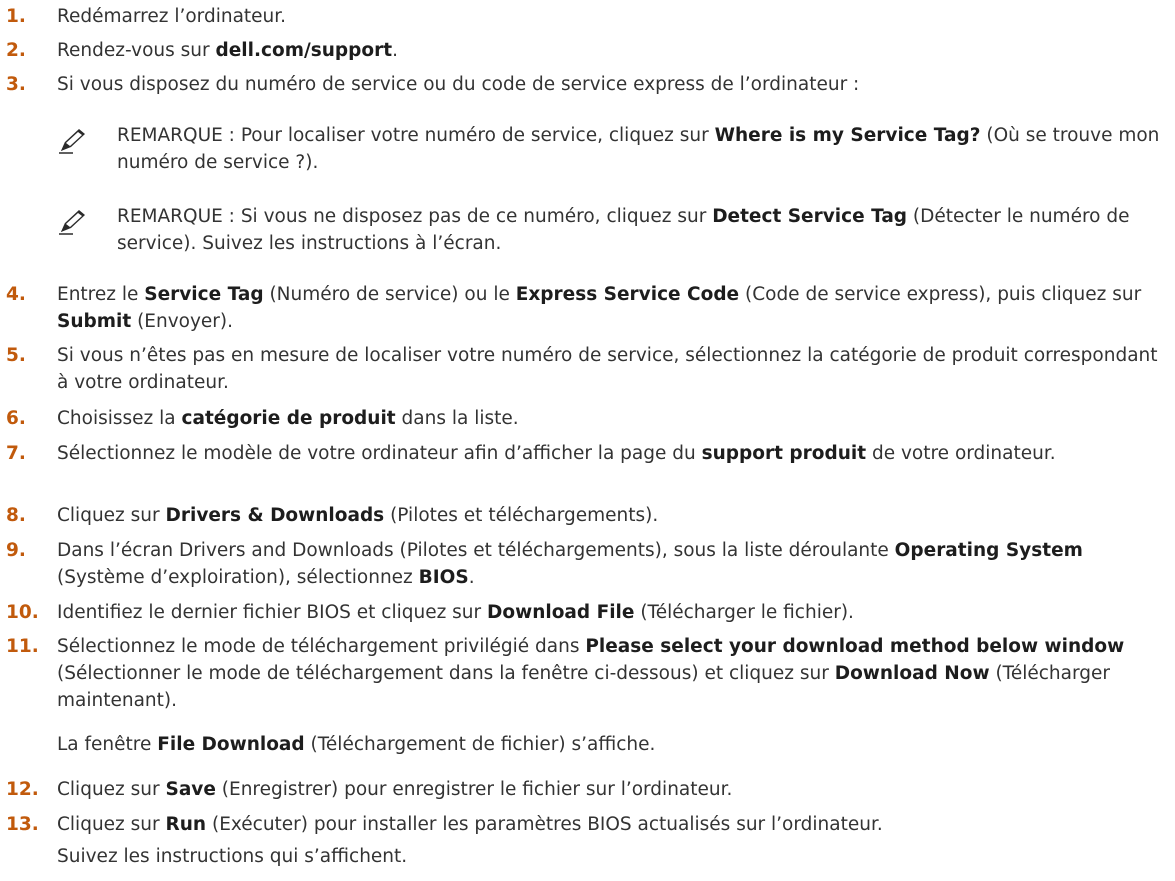 The width and height of the screenshot is (1175, 881). What do you see at coordinates (16, 50) in the screenshot?
I see `step-number: 2.` at bounding box center [16, 50].